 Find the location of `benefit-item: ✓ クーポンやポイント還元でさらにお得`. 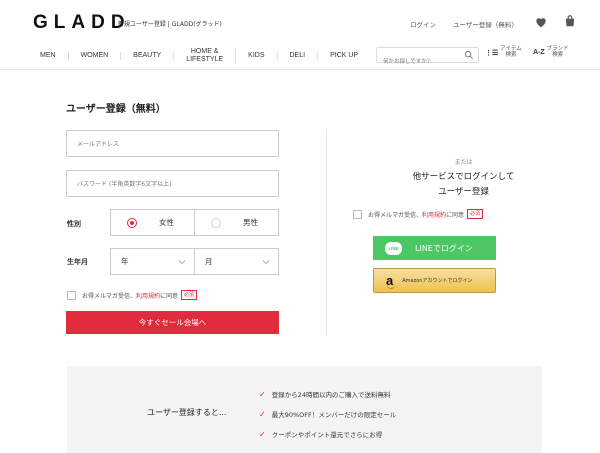

benefit-item: ✓ クーポンやポイント還元でさらにお得 is located at coordinates (321, 434).